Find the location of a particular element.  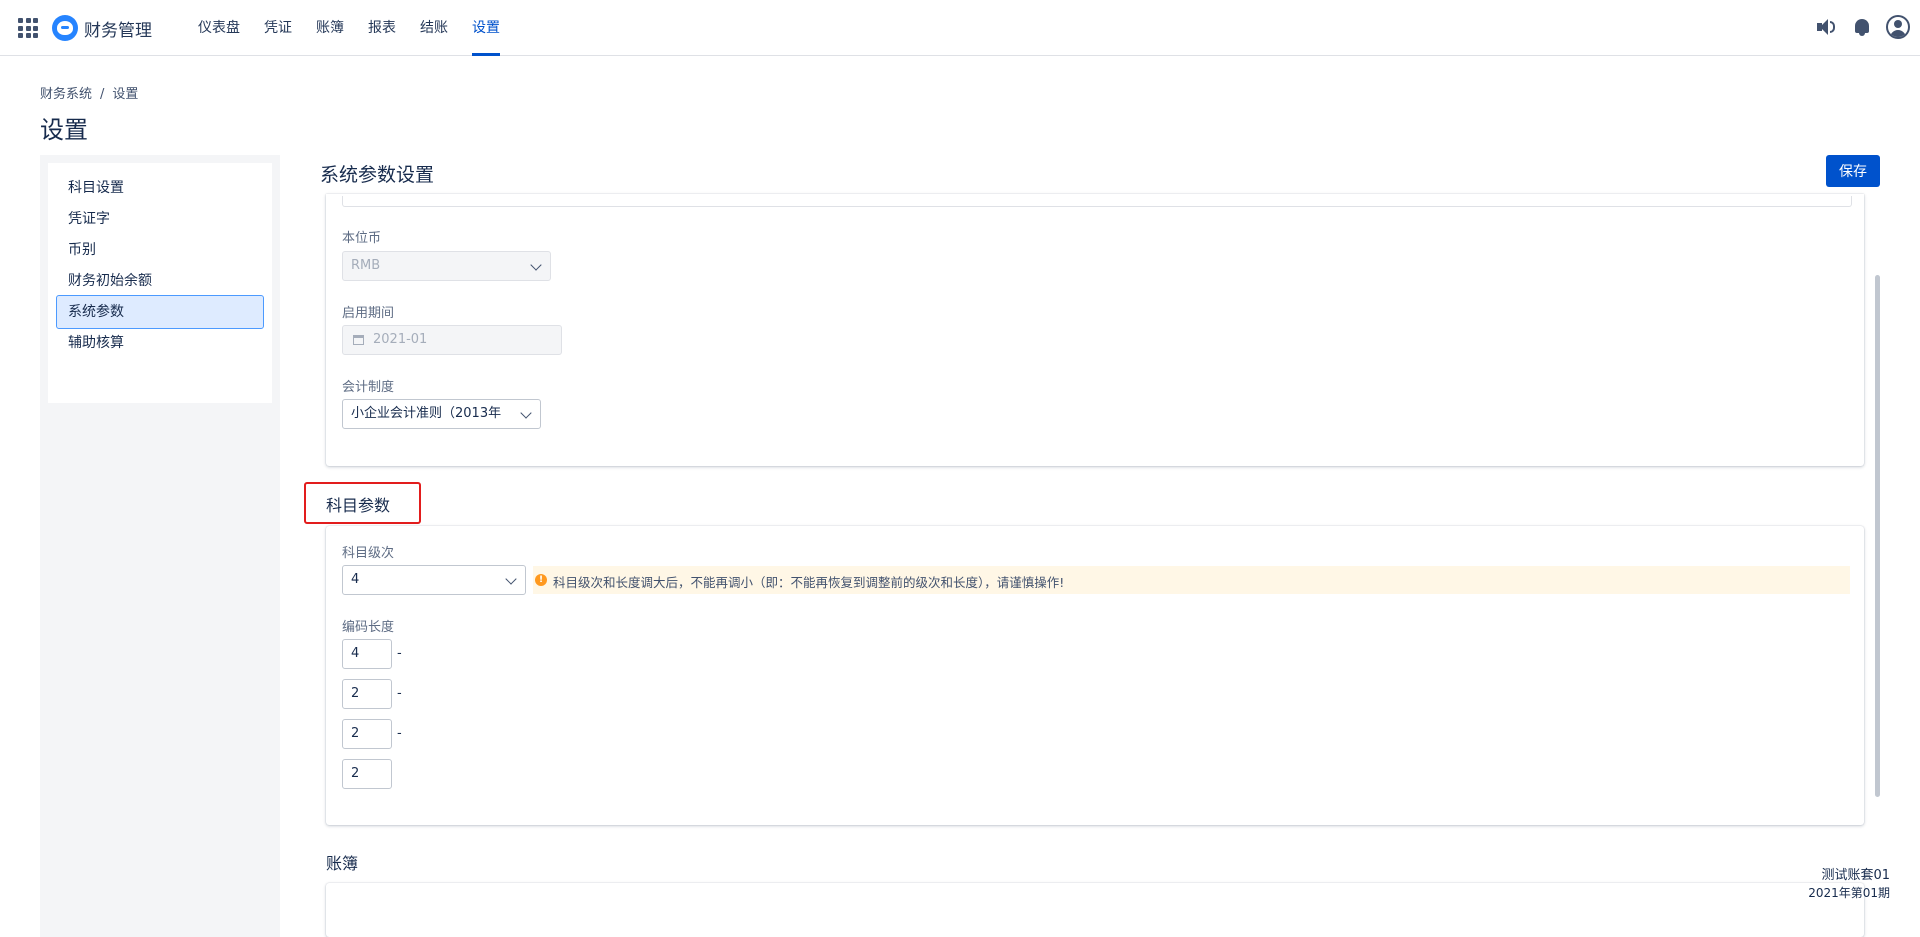

breadcrumb-item-finance-system: 财务系统 is located at coordinates (66, 94).